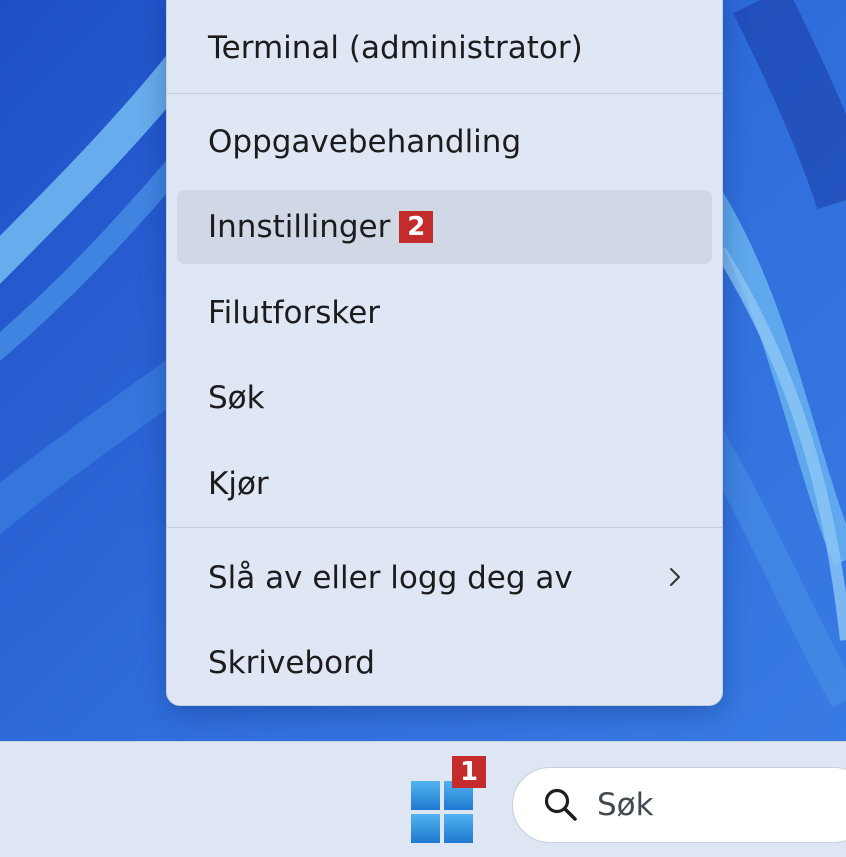 The height and width of the screenshot is (857, 846). What do you see at coordinates (679, 805) in the screenshot?
I see `taskbar-search-box: Søk` at bounding box center [679, 805].